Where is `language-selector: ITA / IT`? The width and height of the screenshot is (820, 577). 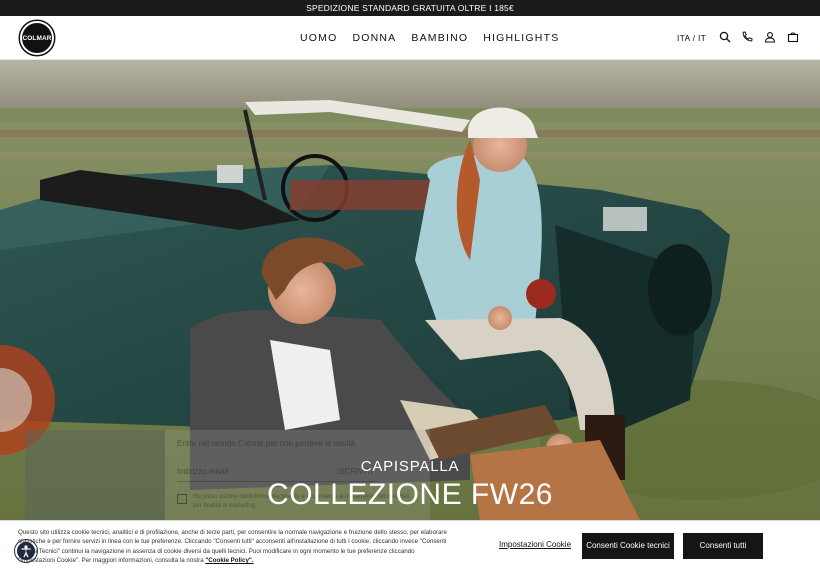
language-selector: ITA / IT is located at coordinates (691, 38).